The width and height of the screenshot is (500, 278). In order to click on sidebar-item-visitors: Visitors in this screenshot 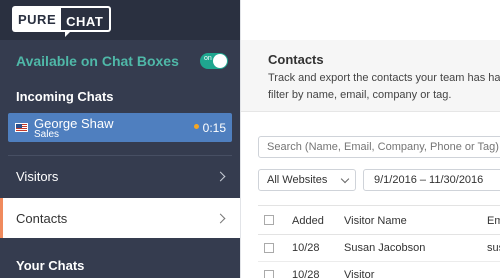, I will do `click(120, 176)`.